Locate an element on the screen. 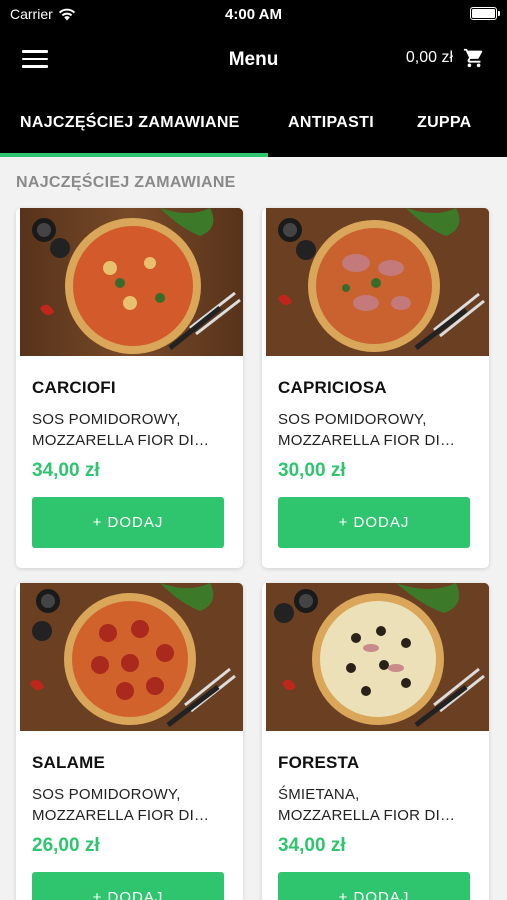  product-name: CAPRICIOSA is located at coordinates (332, 387).